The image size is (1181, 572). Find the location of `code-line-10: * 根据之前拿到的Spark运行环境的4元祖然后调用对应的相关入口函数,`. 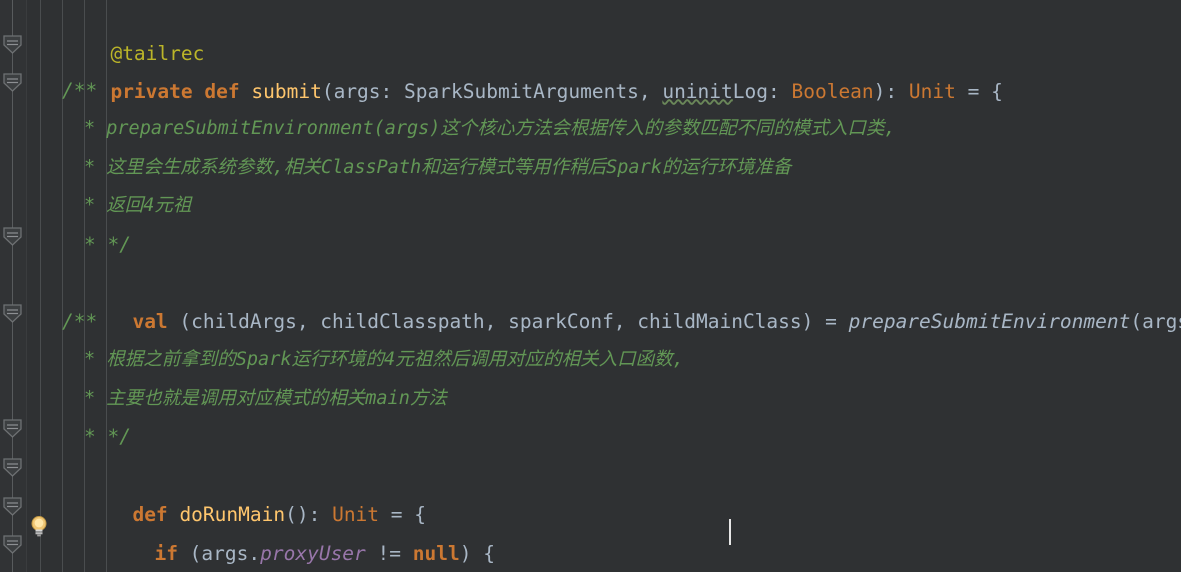

code-line-10: * 根据之前拿到的Spark运行环境的4元祖然后调用对应的相关入口函数, is located at coordinates (384, 360).